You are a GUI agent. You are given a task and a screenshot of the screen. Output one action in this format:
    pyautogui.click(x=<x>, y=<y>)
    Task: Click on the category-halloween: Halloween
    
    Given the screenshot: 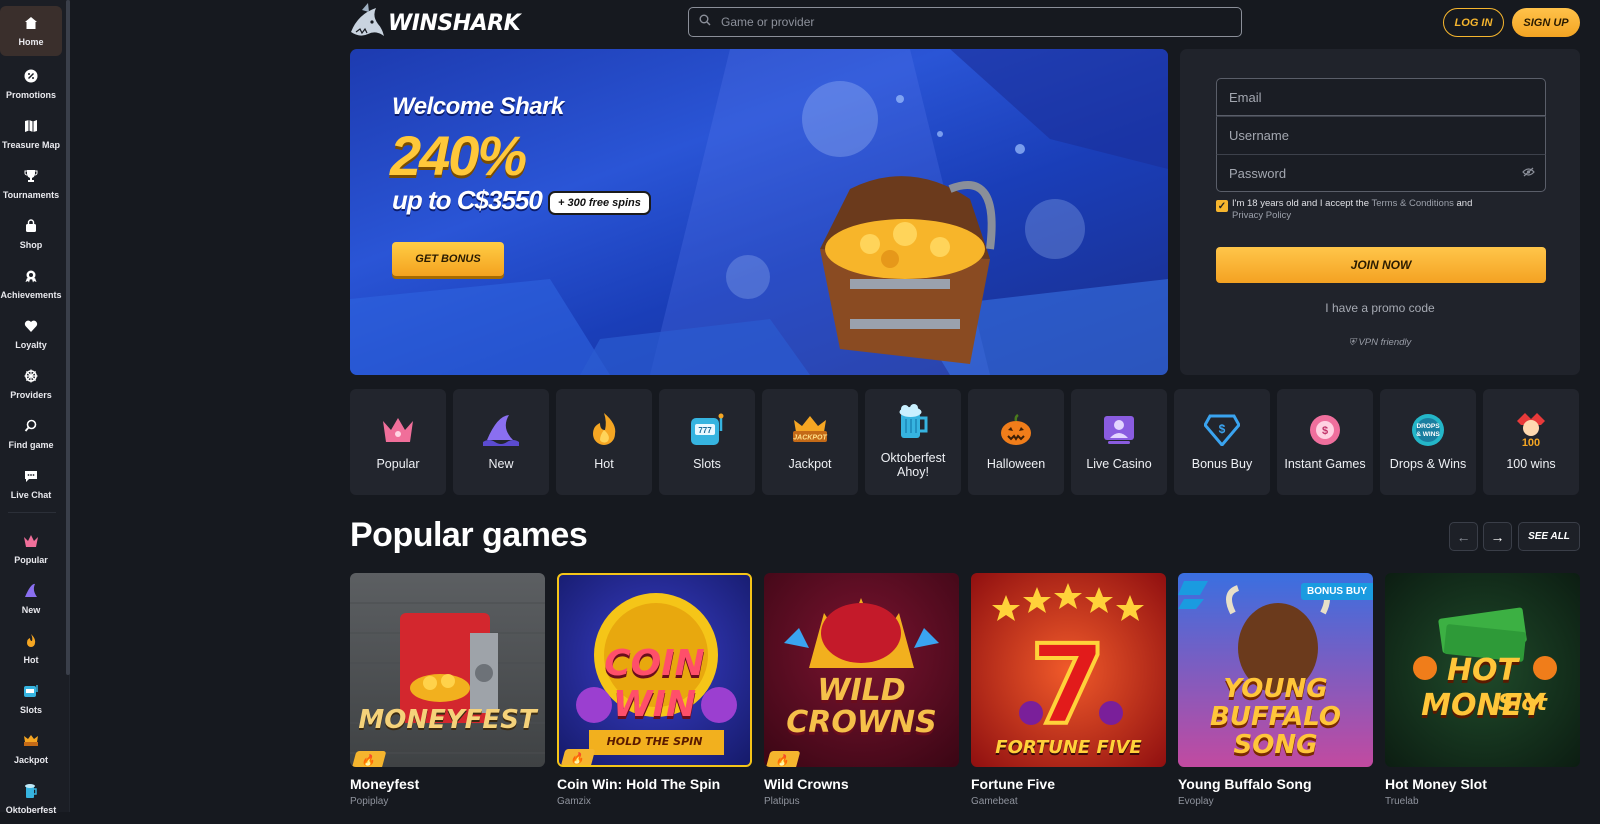 What is the action you would take?
    pyautogui.click(x=1016, y=442)
    